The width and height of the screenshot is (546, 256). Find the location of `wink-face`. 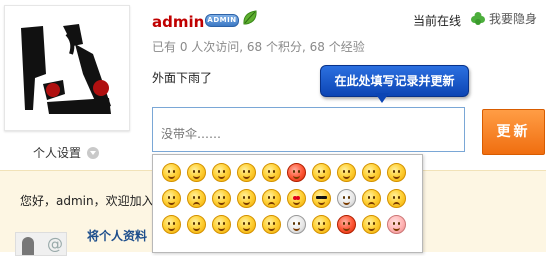

wink-face is located at coordinates (271, 172).